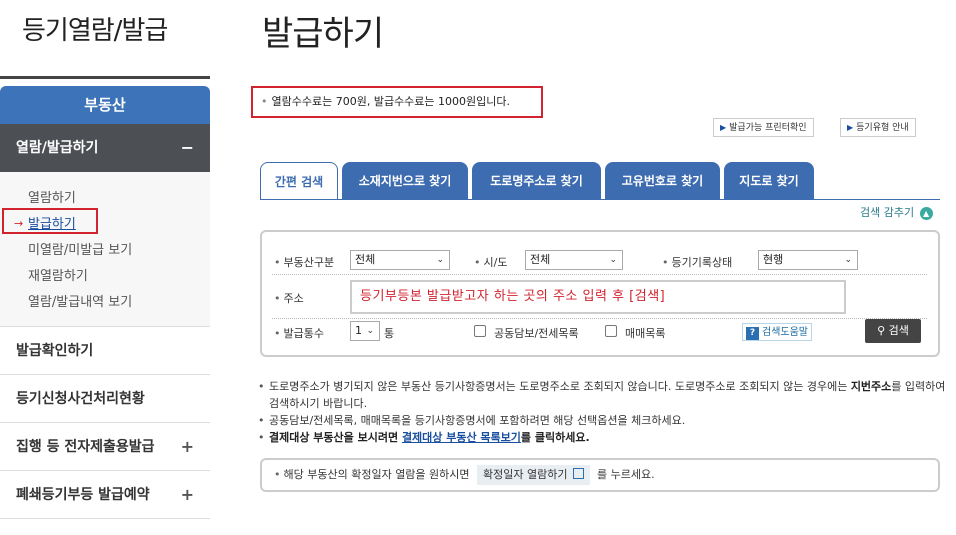  I want to click on property-type-label: • 부동산구분, so click(304, 262).